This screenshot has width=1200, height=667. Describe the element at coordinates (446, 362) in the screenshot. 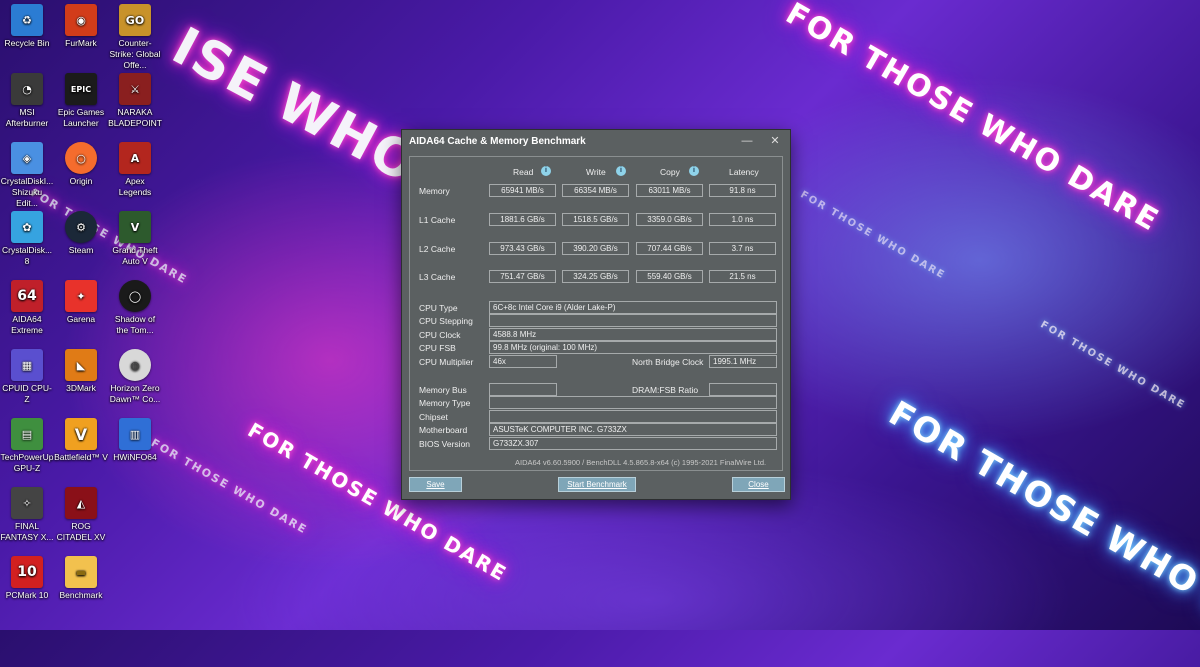

I see `cpu-multiplier-label: CPU Multiplier` at that location.